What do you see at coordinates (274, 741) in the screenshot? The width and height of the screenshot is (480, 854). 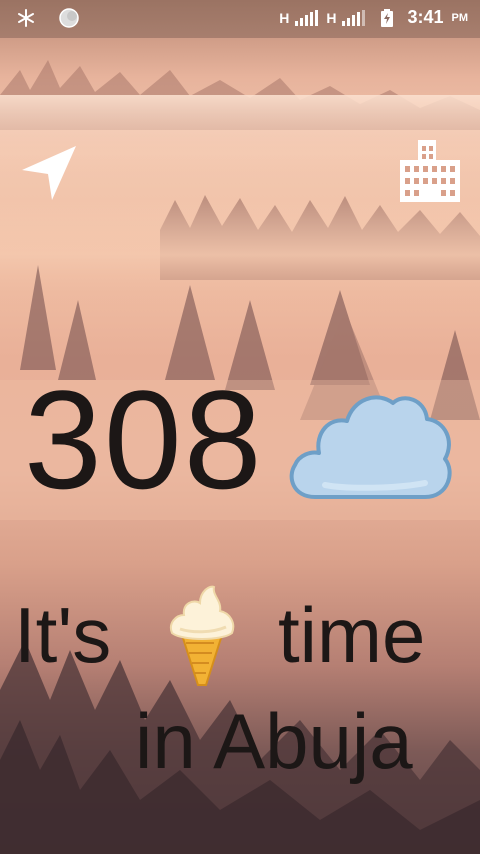 I see `phrase-location-line: in Abuja` at bounding box center [274, 741].